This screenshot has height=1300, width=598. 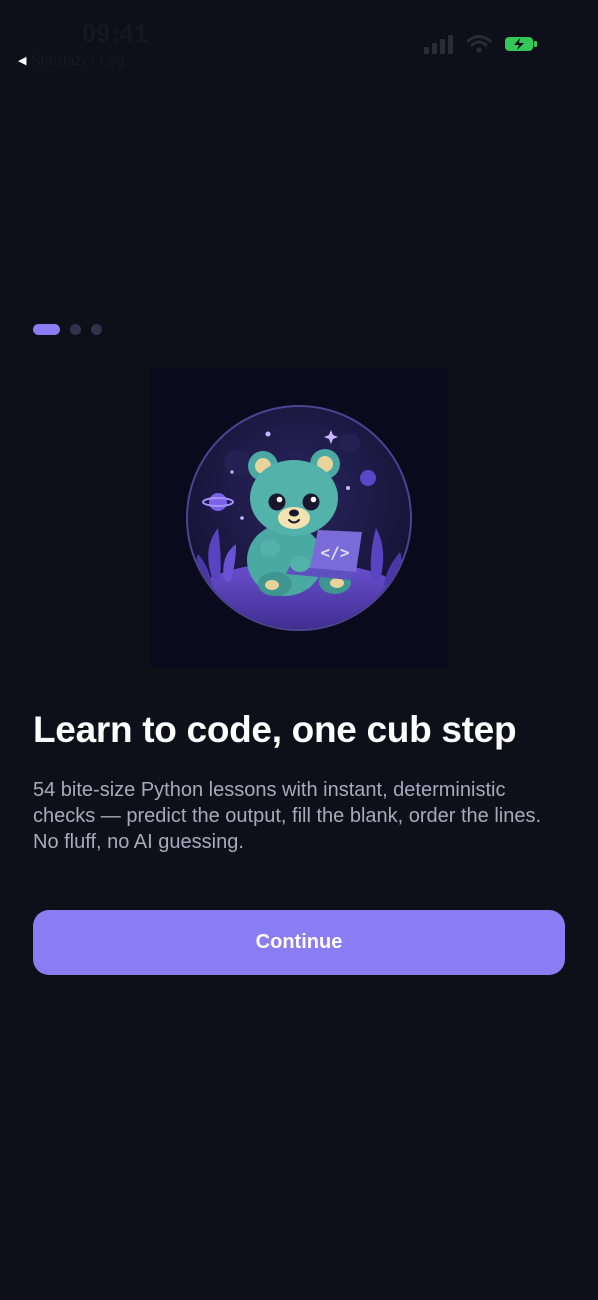 I want to click on wifi-icon, so click(x=479, y=44).